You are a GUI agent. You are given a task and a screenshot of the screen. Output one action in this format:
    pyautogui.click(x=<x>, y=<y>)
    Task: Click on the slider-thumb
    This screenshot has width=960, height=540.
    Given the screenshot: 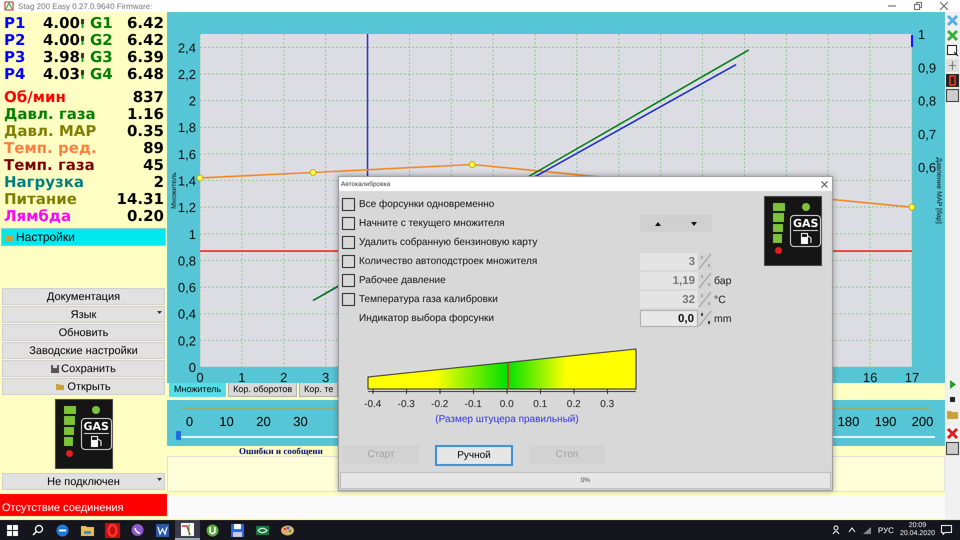 What is the action you would take?
    pyautogui.click(x=178, y=435)
    